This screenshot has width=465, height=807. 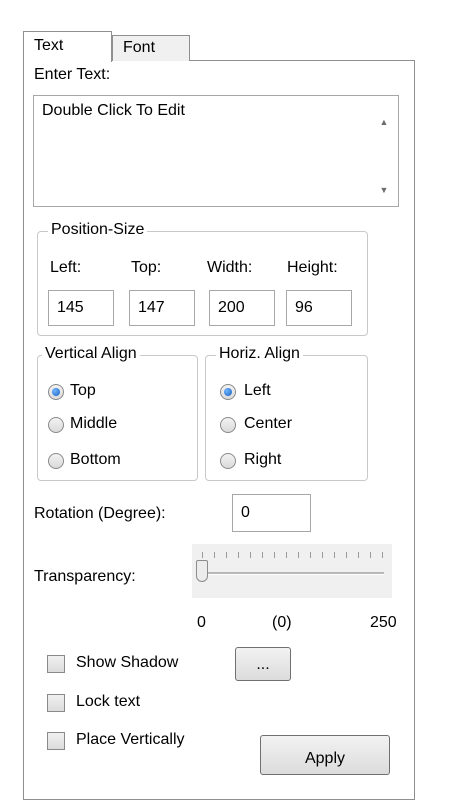 I want to click on slider-track, so click(x=293, y=573).